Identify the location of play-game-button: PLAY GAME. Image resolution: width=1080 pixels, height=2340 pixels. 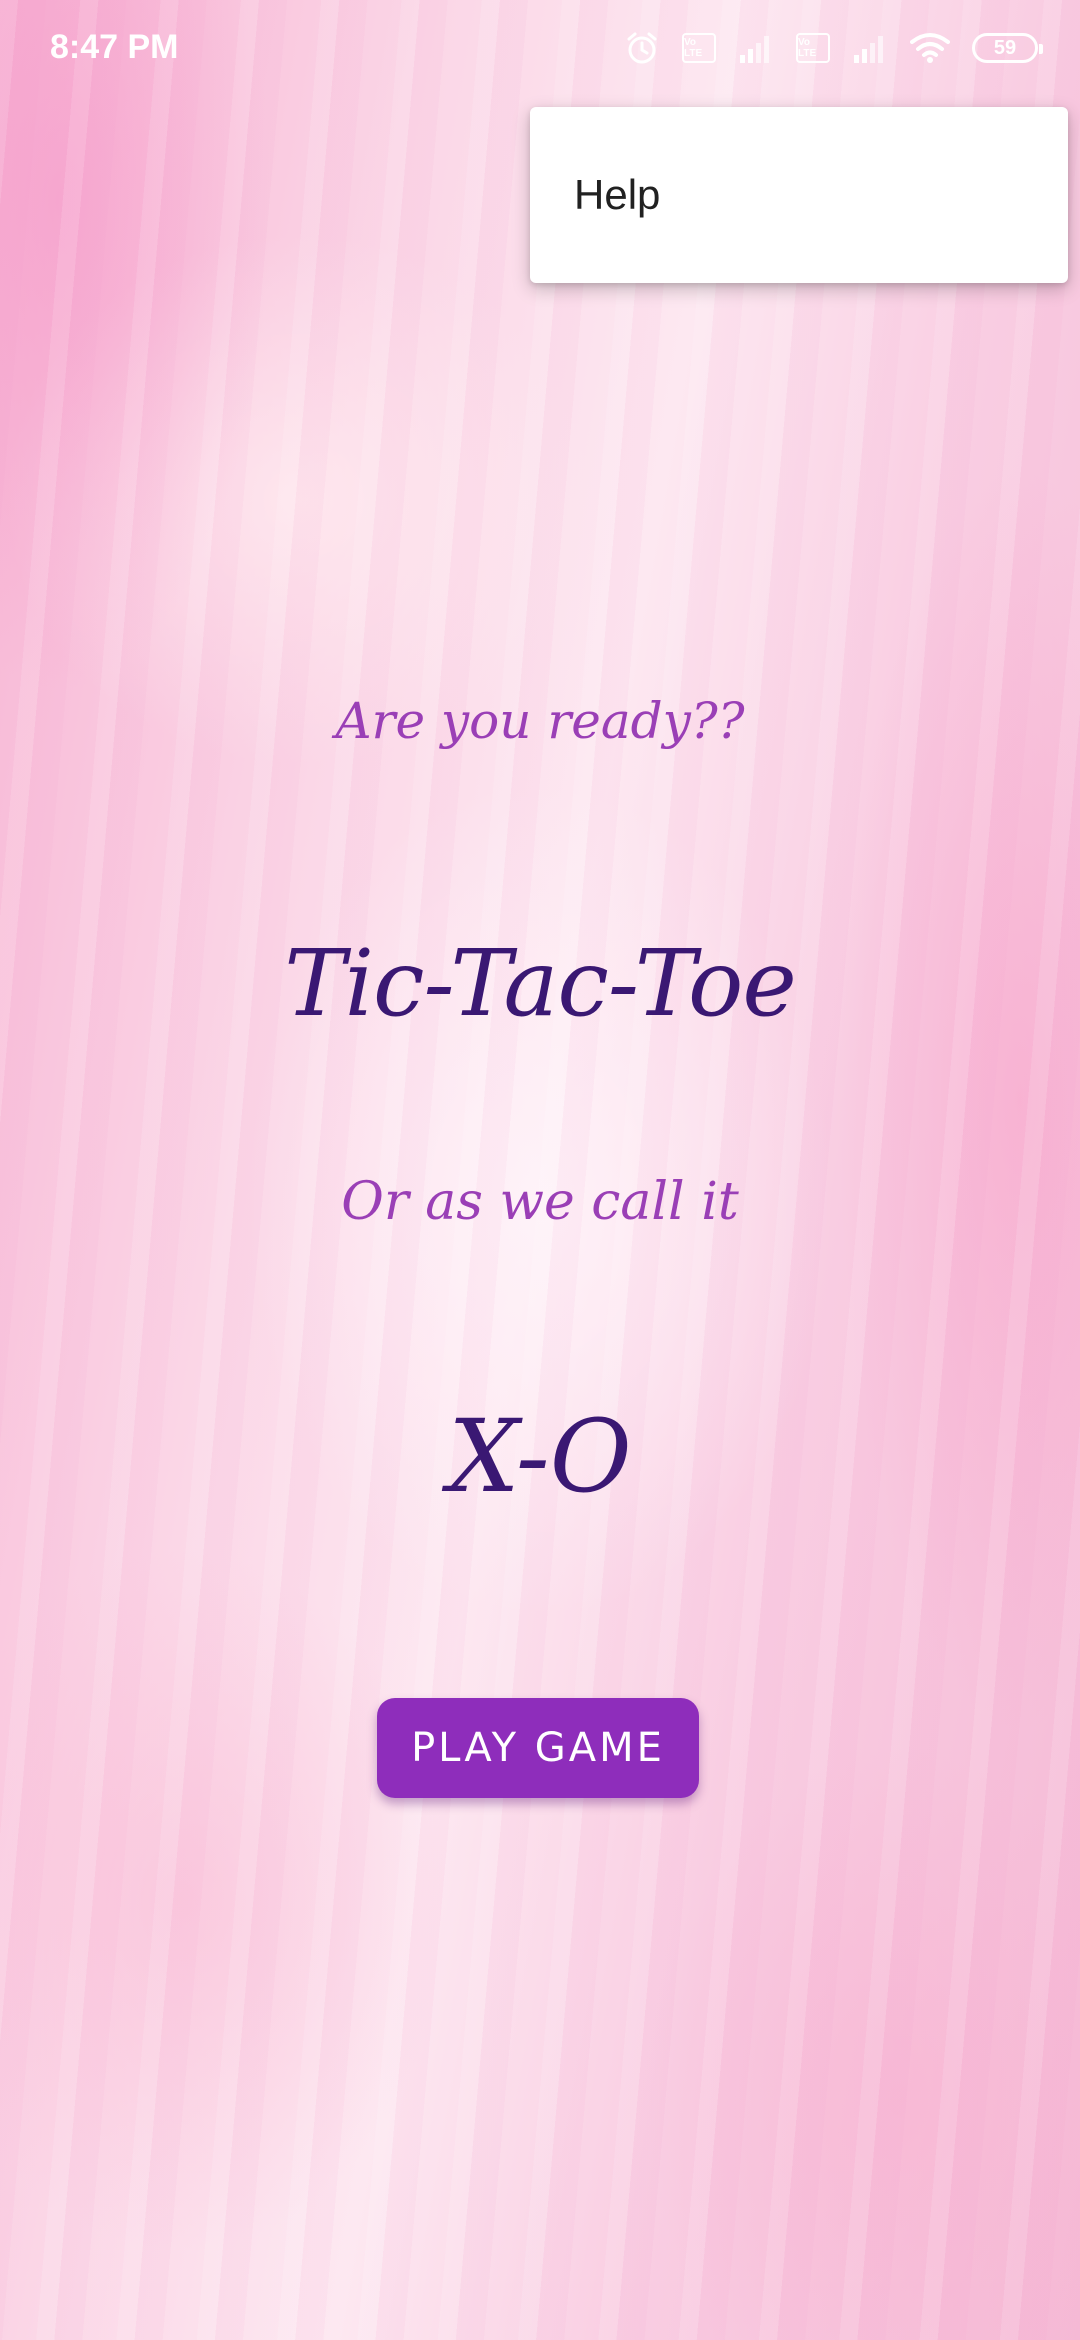
(538, 1748).